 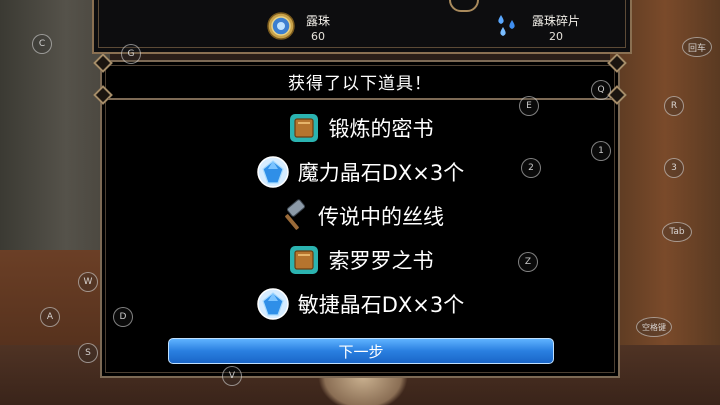 What do you see at coordinates (381, 261) in the screenshot?
I see `reward-item-label: 索罗罗之书` at bounding box center [381, 261].